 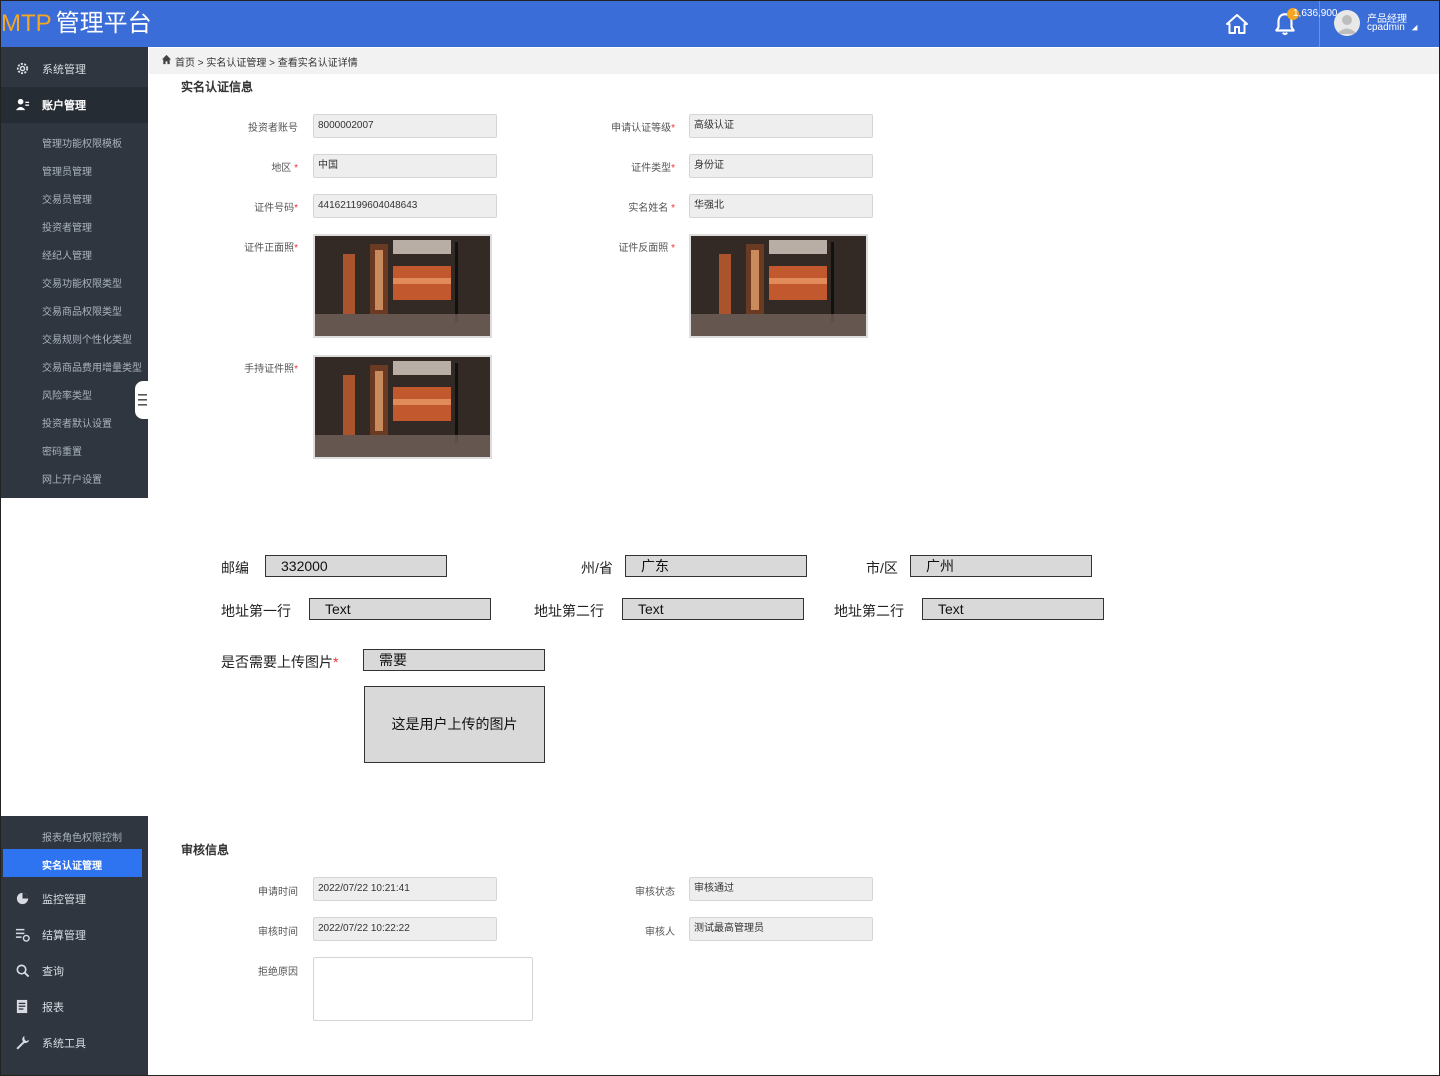 I want to click on address-line1-field: Text, so click(x=400, y=609).